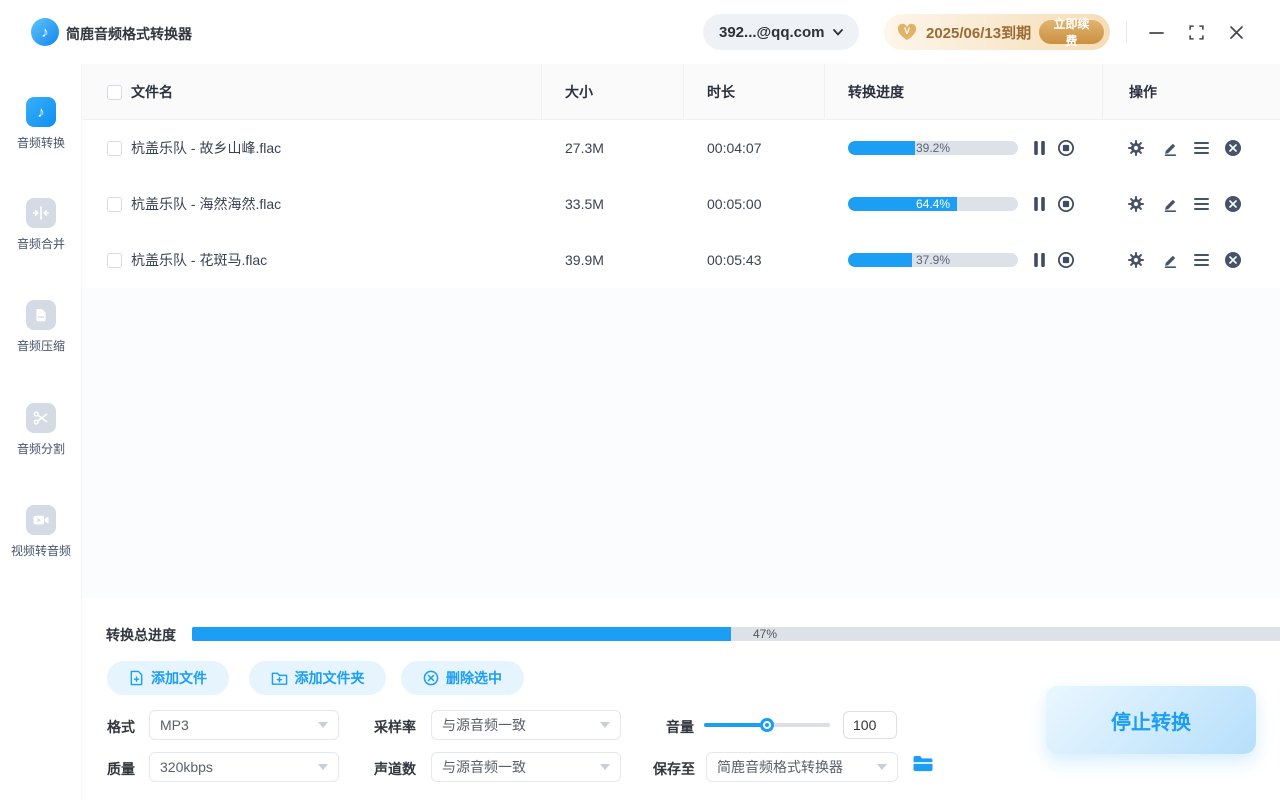 The height and width of the screenshot is (800, 1280). Describe the element at coordinates (680, 727) in the screenshot. I see `volume-label: 音量` at that location.